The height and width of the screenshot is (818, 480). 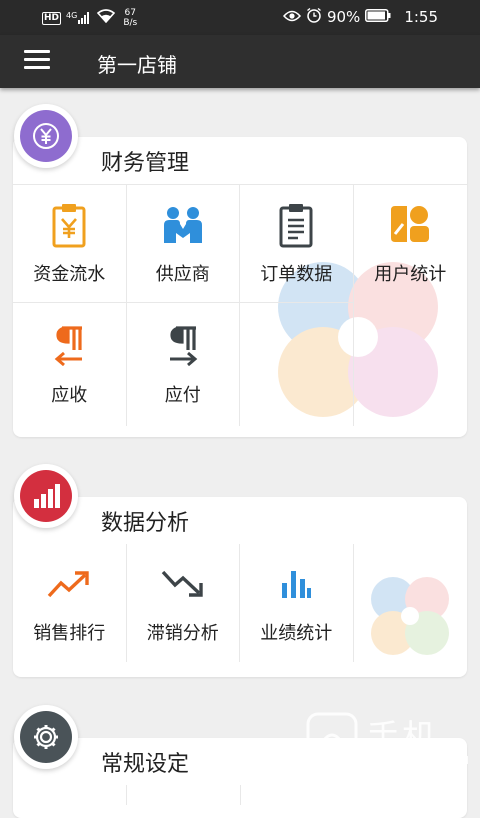 I want to click on bar-chart-icon, so click(x=46, y=496).